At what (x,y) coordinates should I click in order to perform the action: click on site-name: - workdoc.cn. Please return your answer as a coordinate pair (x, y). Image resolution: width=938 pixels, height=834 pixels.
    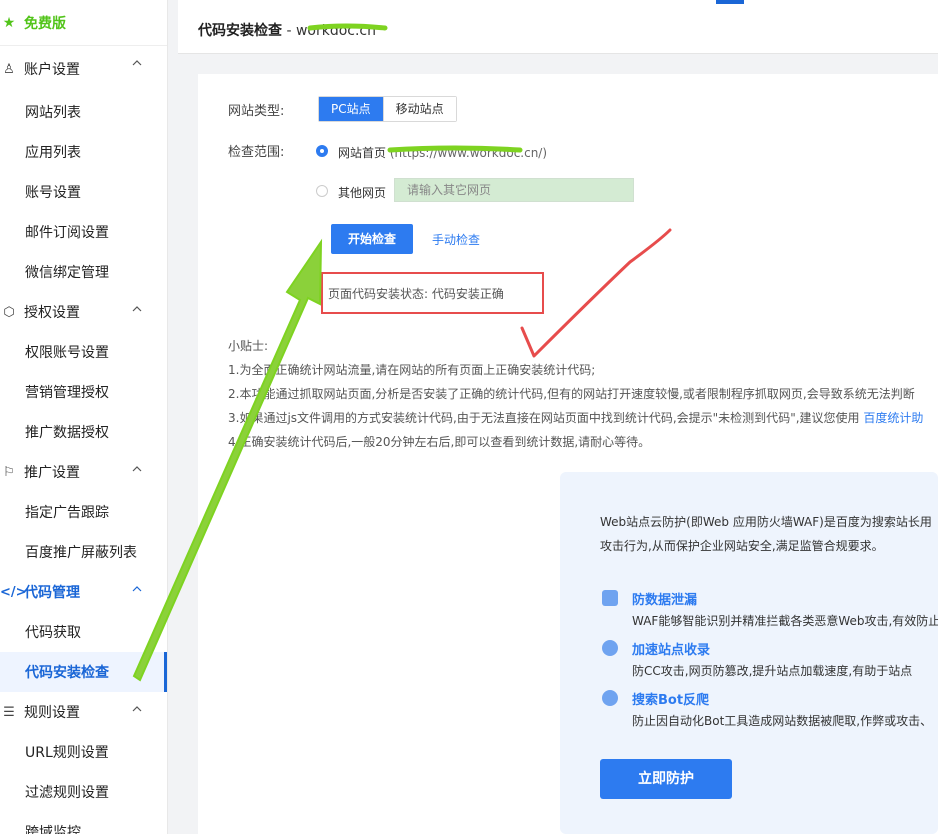
    Looking at the image, I should click on (329, 31).